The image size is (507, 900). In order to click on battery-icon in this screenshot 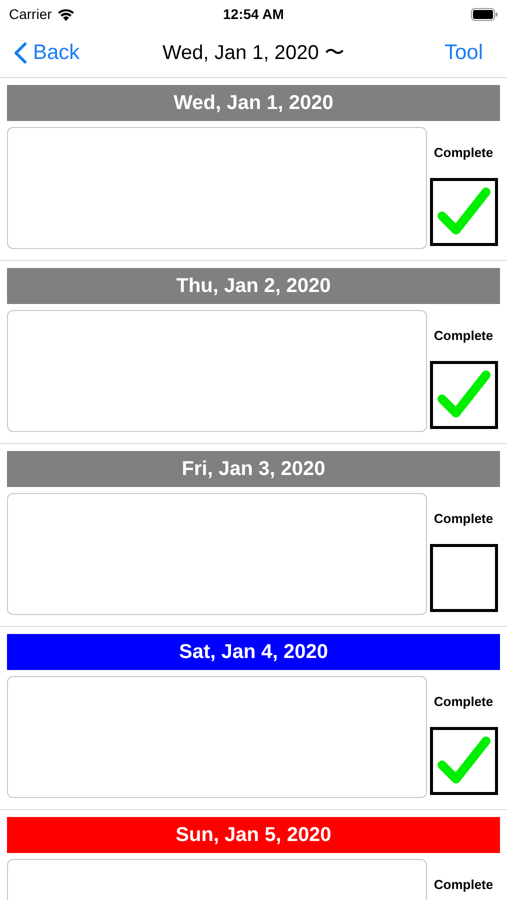, I will do `click(484, 14)`.